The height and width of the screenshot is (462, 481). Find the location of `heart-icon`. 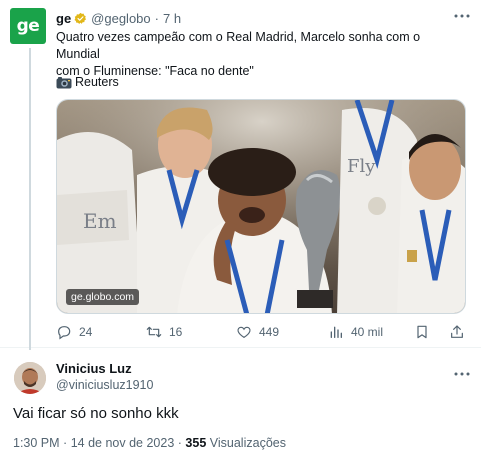

heart-icon is located at coordinates (244, 332).